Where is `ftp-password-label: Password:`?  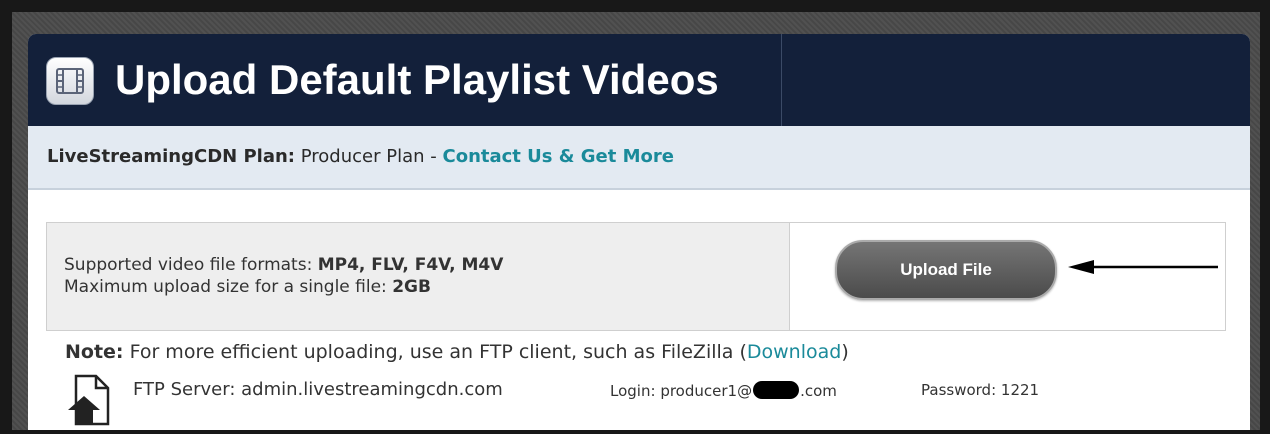 ftp-password-label: Password: is located at coordinates (959, 390).